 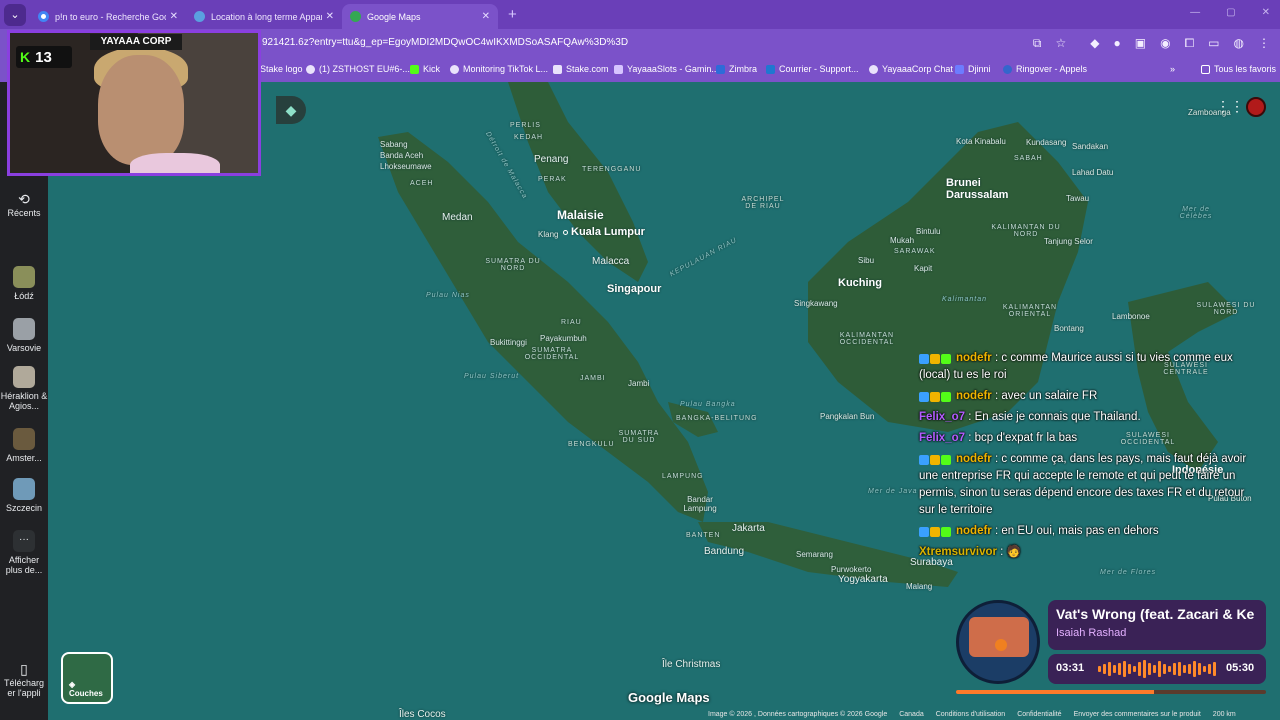 I want to click on extension-icon: ◆, so click(x=1094, y=43).